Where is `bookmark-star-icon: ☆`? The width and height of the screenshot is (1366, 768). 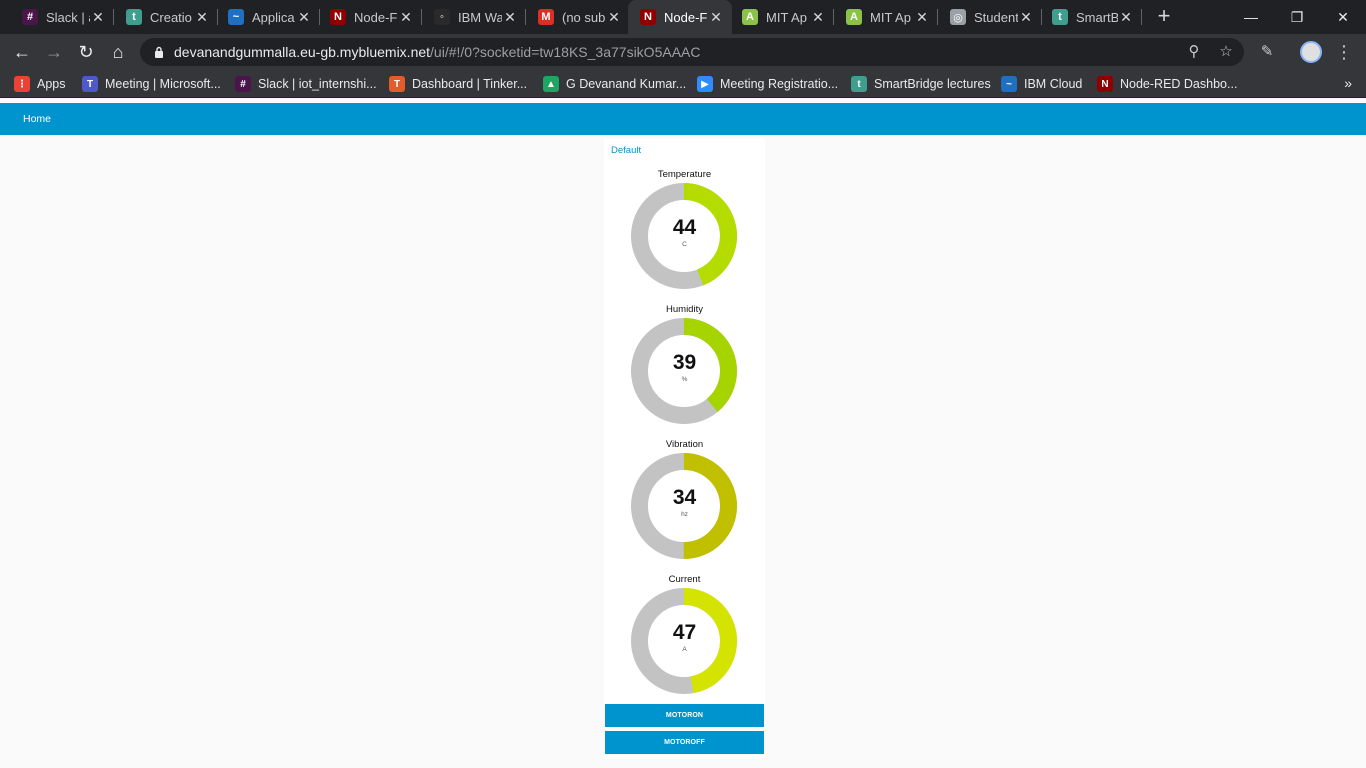 bookmark-star-icon: ☆ is located at coordinates (1226, 52).